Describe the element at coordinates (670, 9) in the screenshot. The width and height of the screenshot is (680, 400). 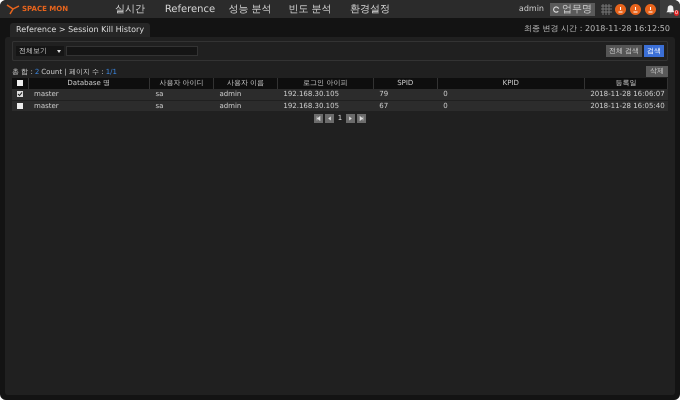
I see `bell-icon` at that location.